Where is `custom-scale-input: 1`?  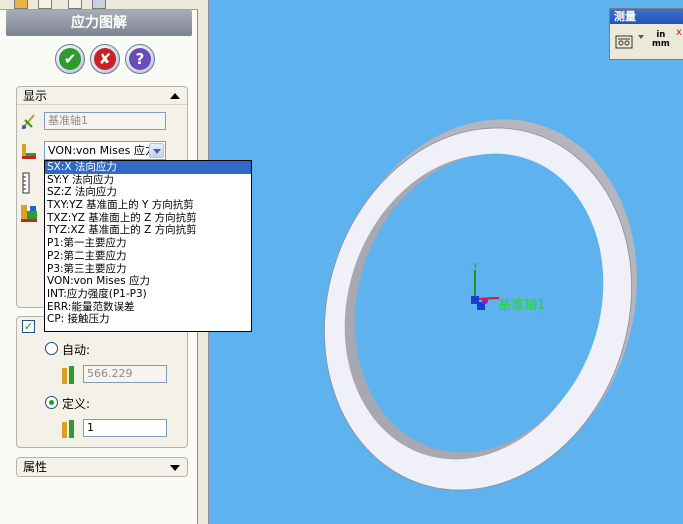
custom-scale-input: 1 is located at coordinates (125, 428).